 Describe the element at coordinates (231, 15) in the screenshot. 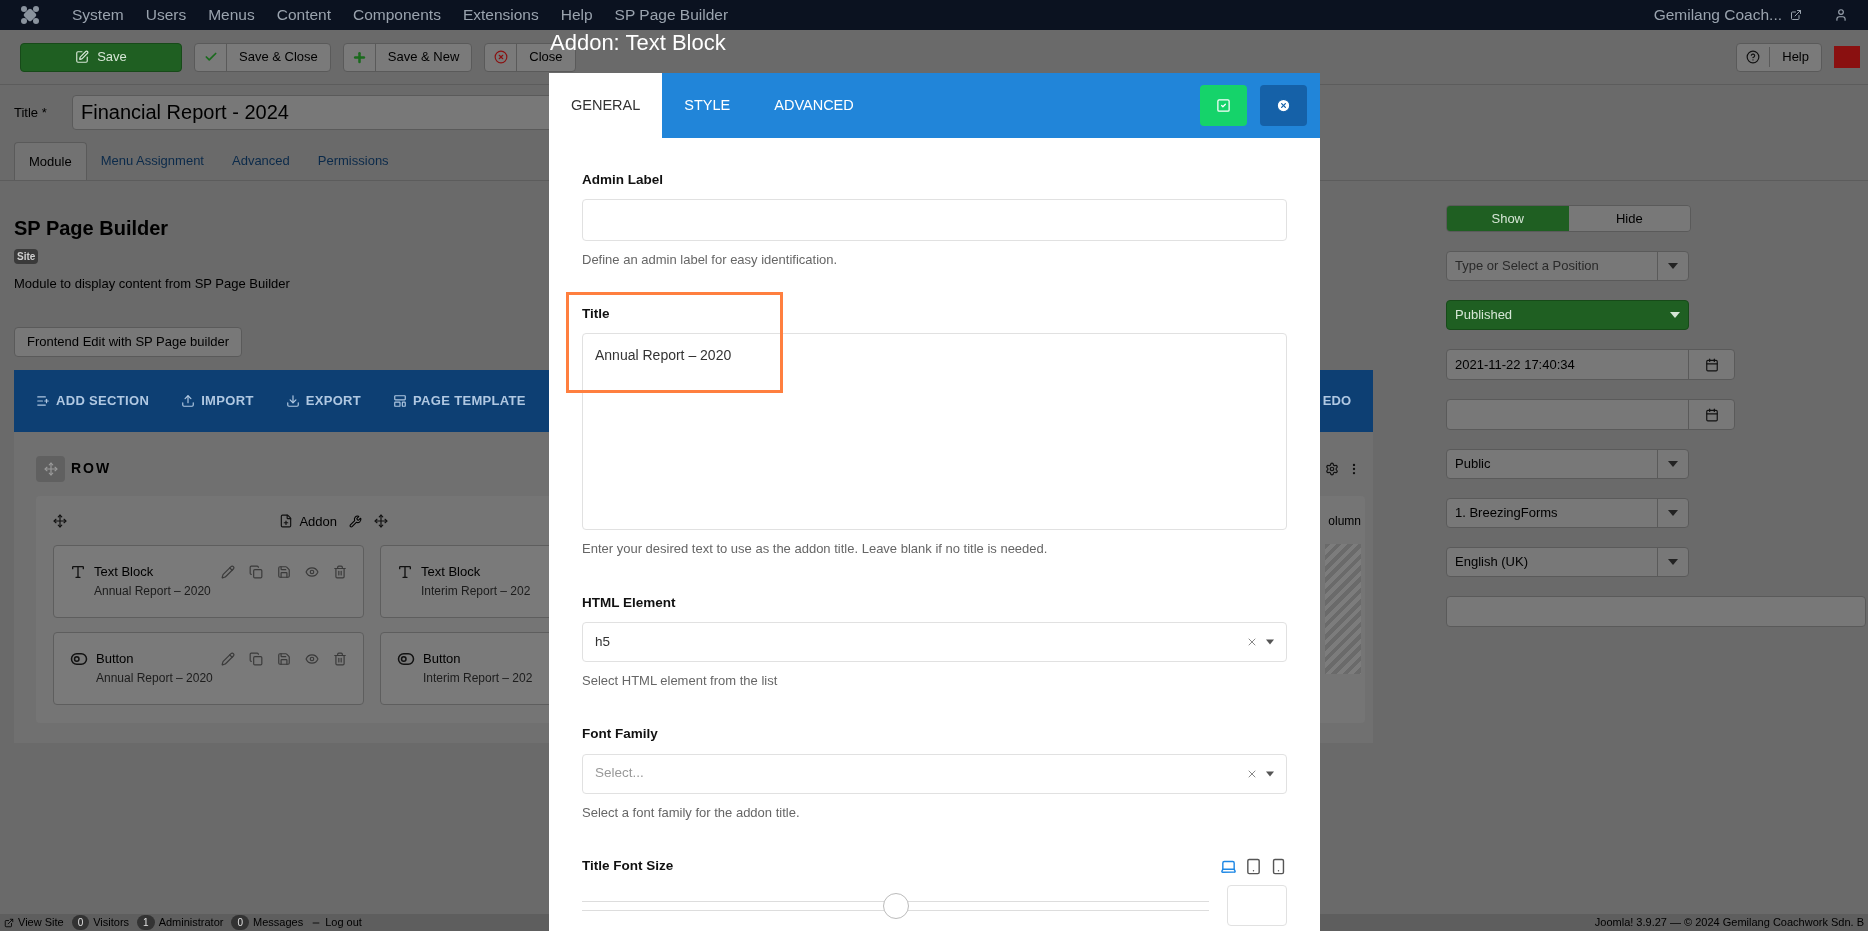

I see `menu-item: Menus` at that location.